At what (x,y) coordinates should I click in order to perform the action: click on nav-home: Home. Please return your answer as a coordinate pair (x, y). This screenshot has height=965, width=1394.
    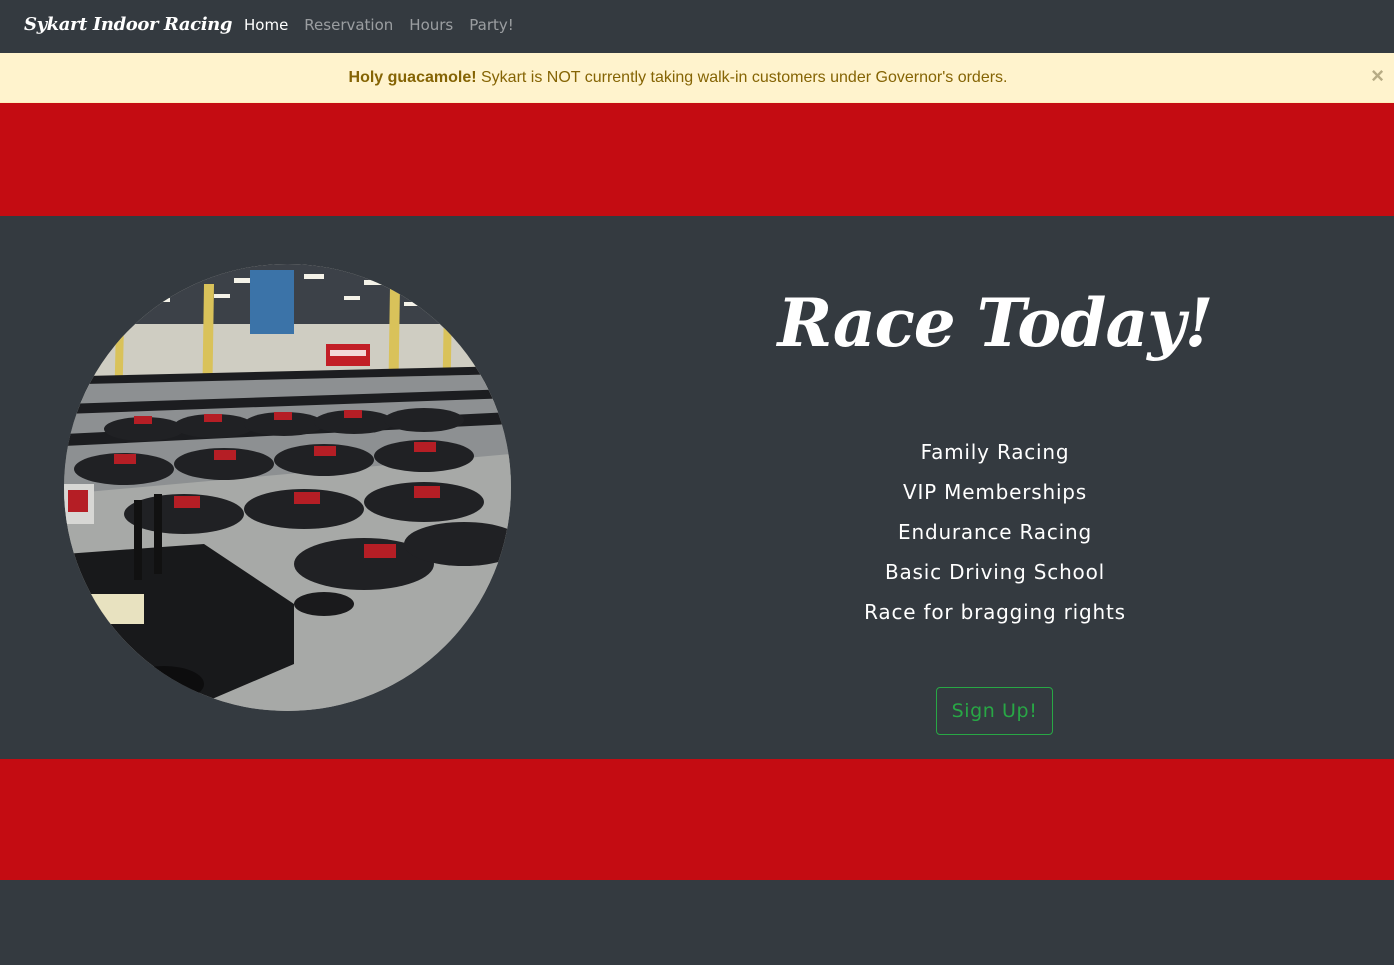
    Looking at the image, I should click on (266, 25).